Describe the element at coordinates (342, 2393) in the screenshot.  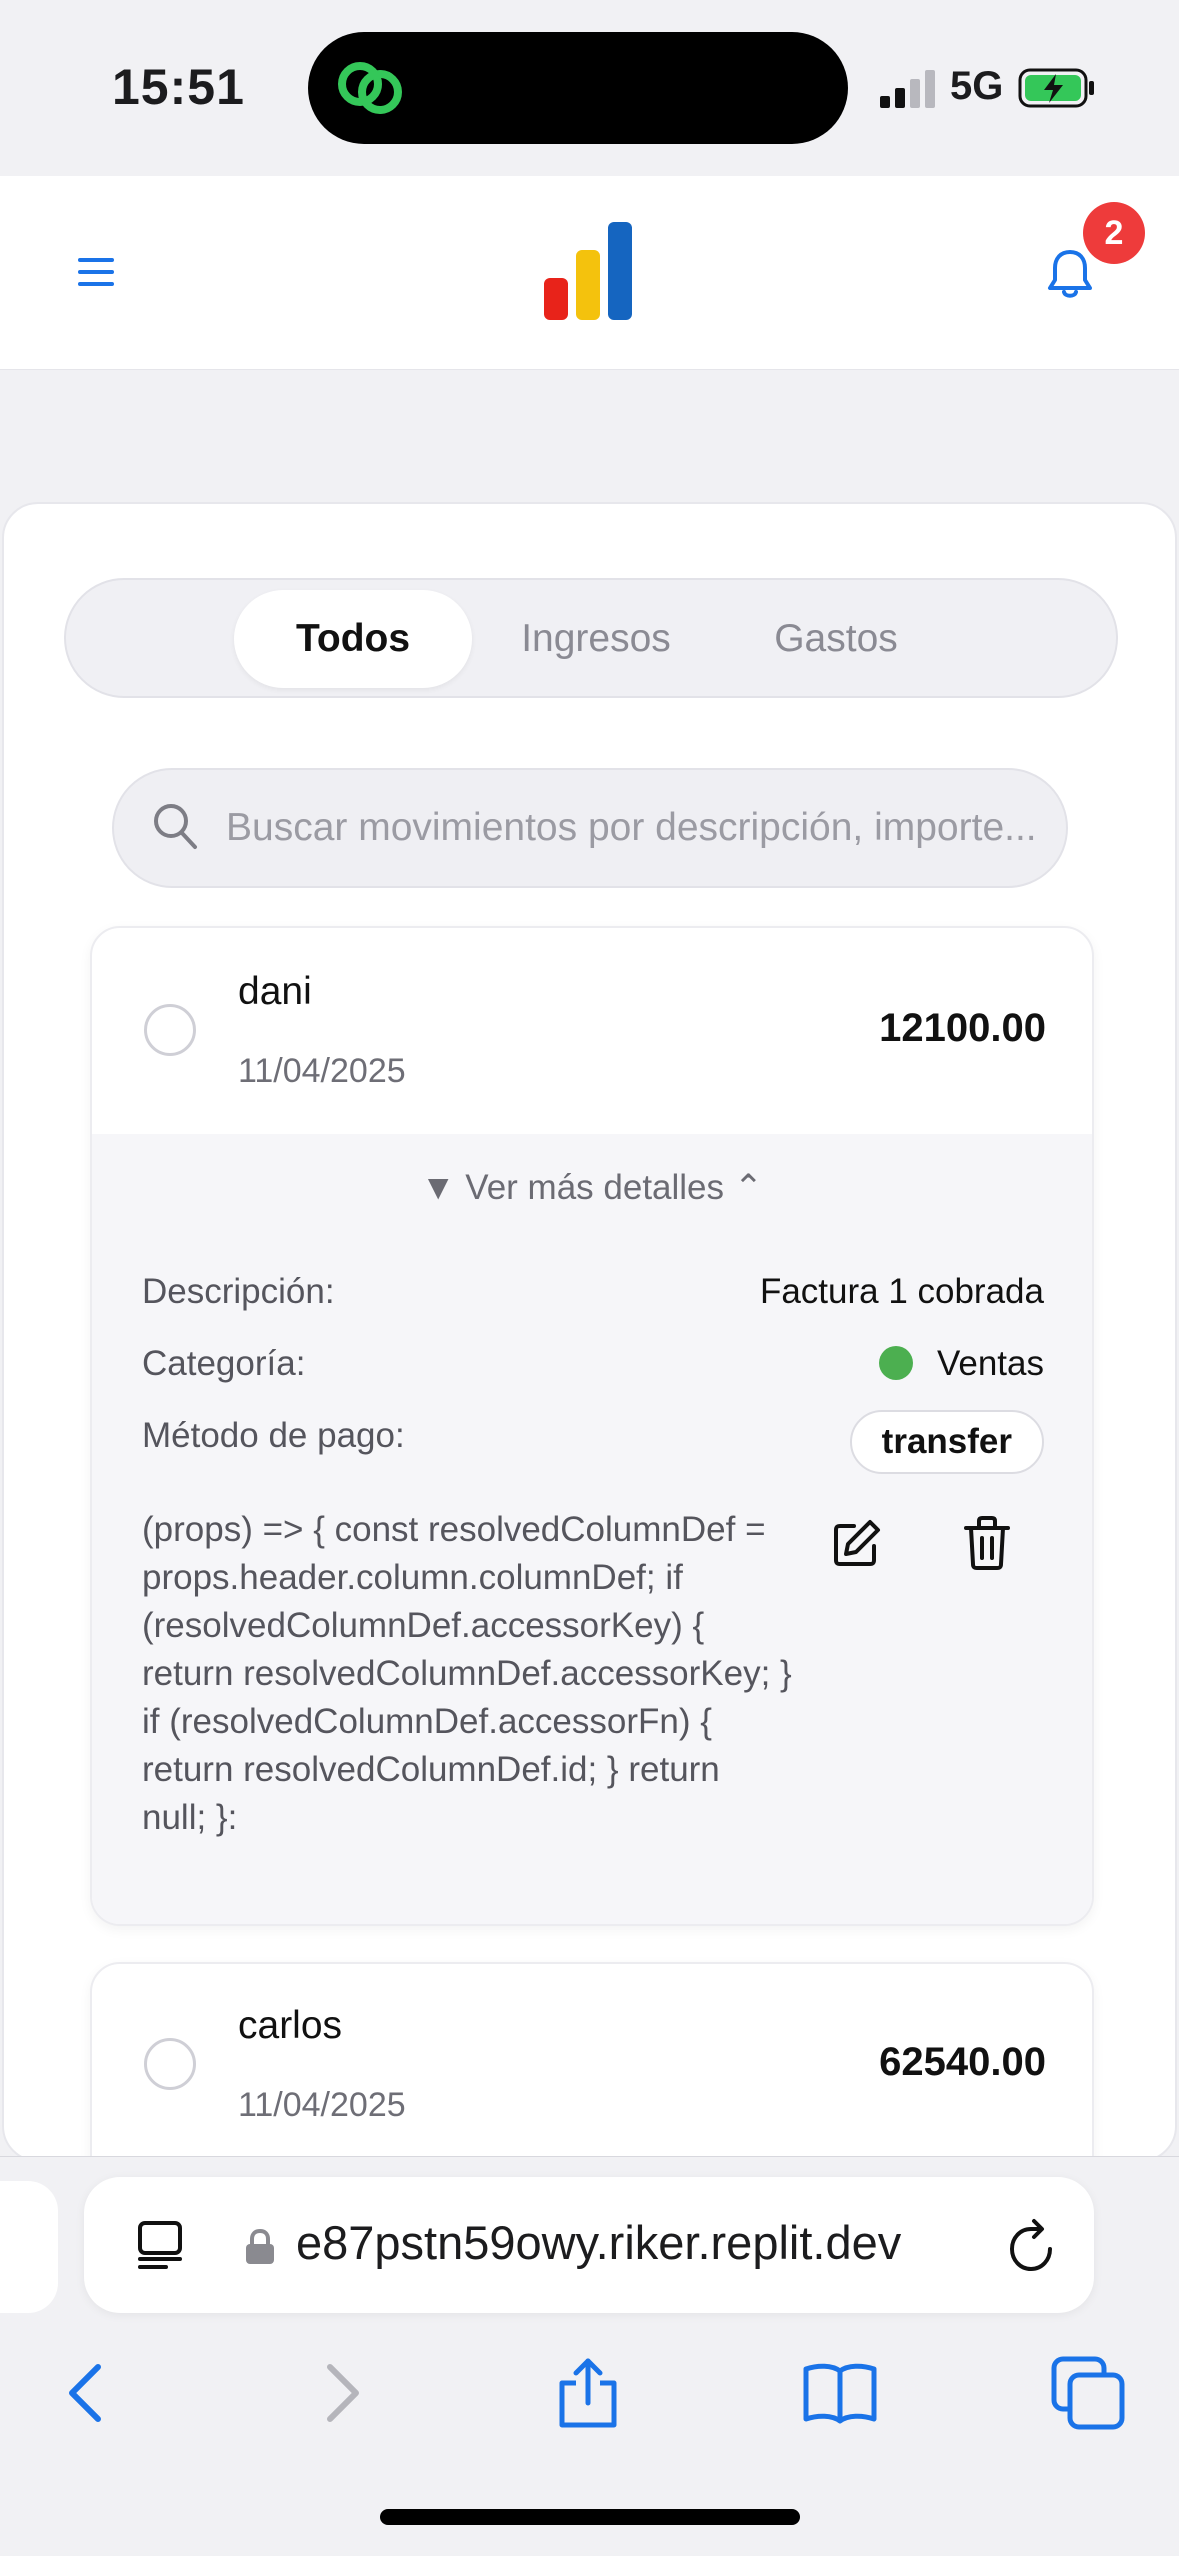
I see `forward-icon` at that location.